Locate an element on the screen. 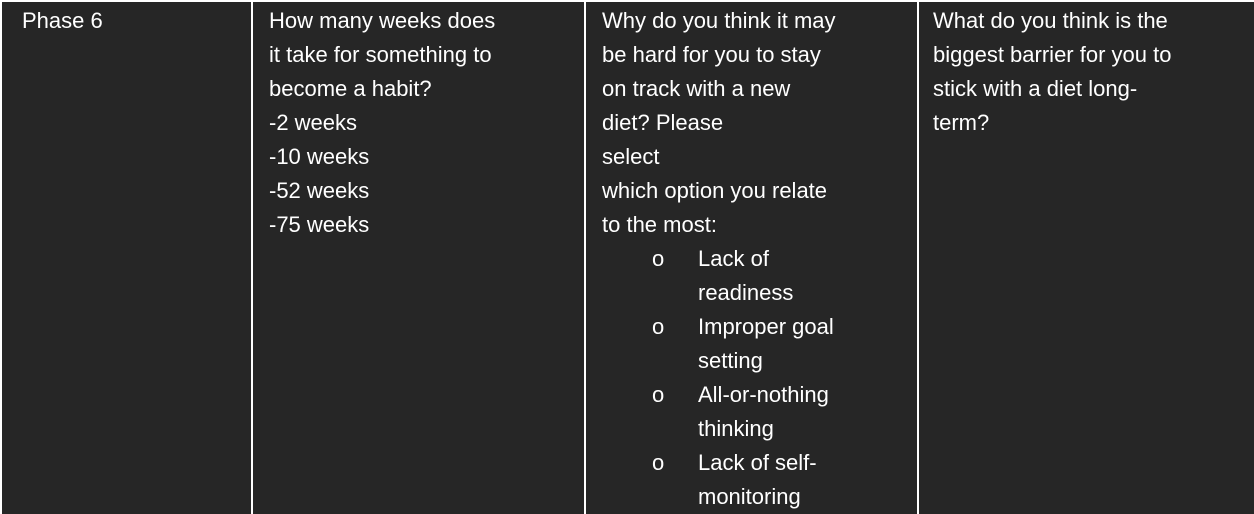 This screenshot has width=1254, height=514. question-line: be hard for you to stay is located at coordinates (711, 54).